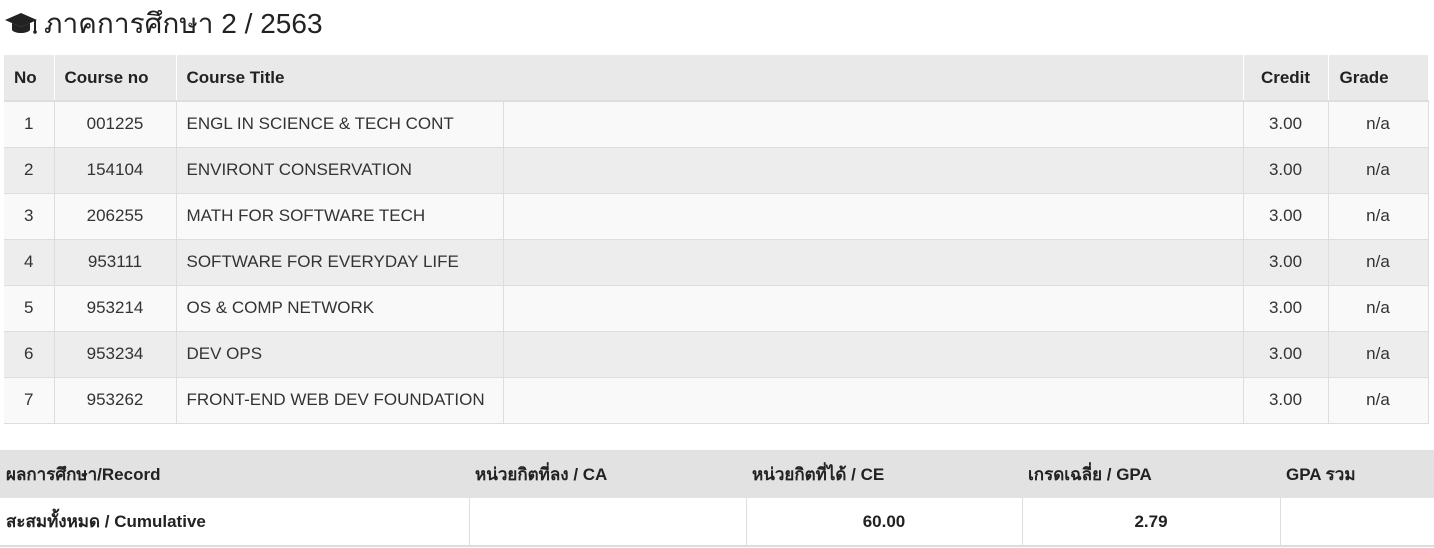  Describe the element at coordinates (340, 262) in the screenshot. I see `row-course-title: SOFTWARE FOR EVERYDAY LIFE` at that location.